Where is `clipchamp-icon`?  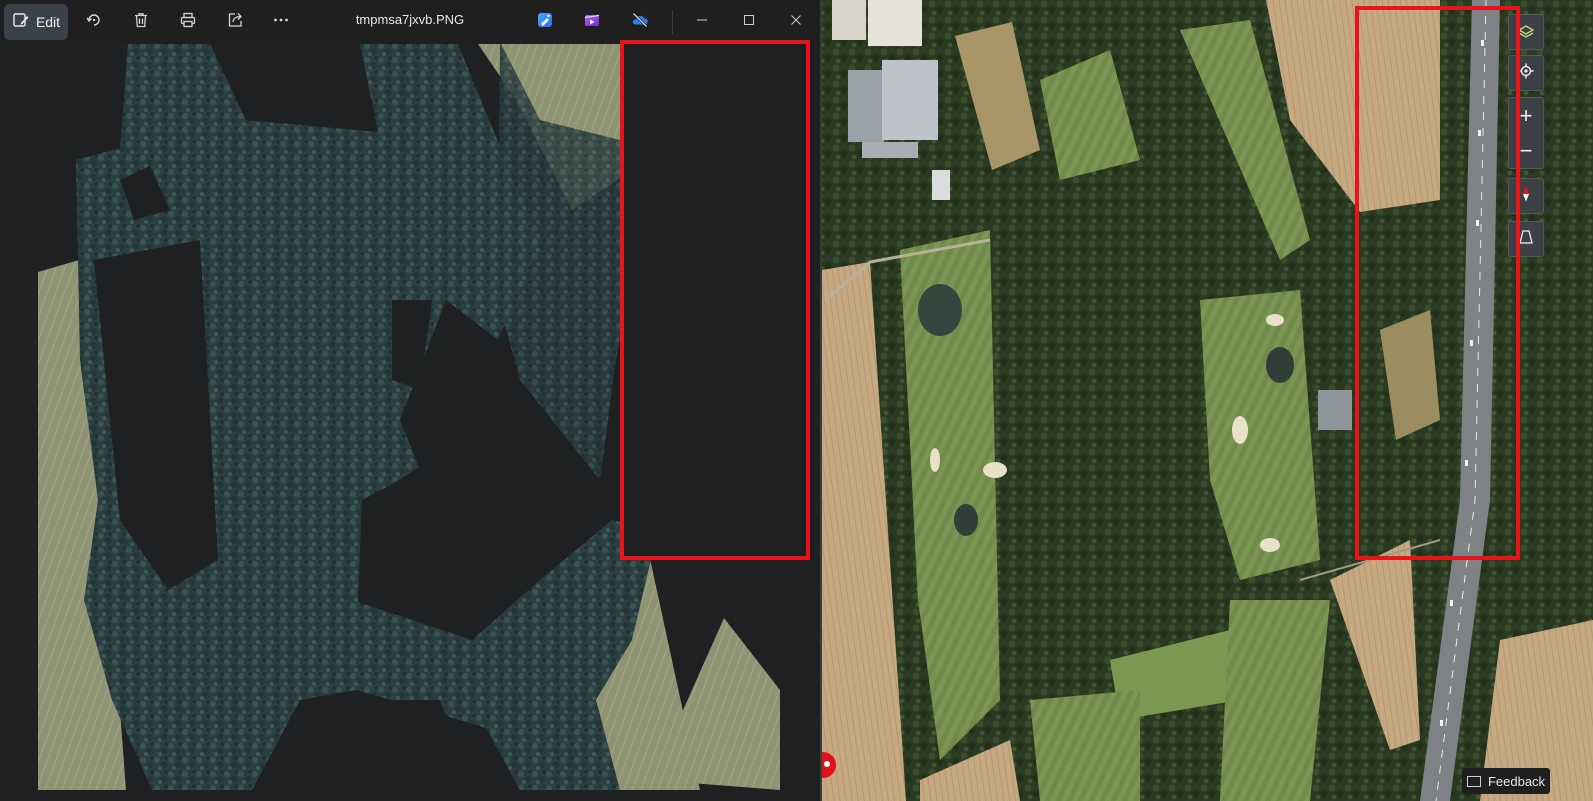 clipchamp-icon is located at coordinates (592, 22).